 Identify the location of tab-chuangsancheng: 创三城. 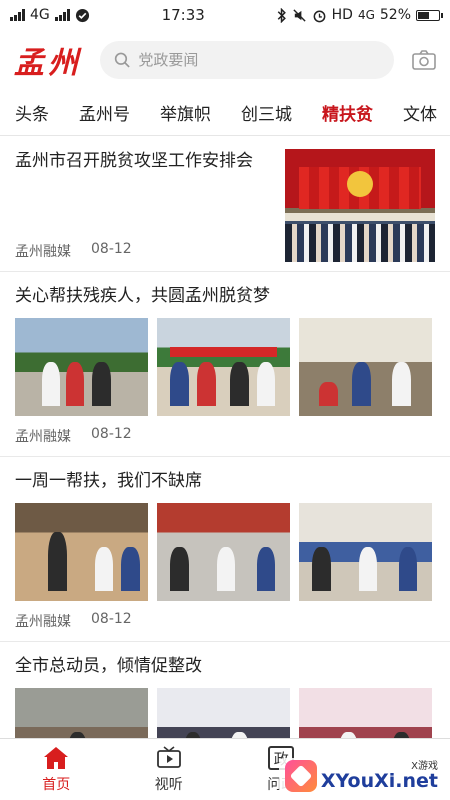
(266, 112).